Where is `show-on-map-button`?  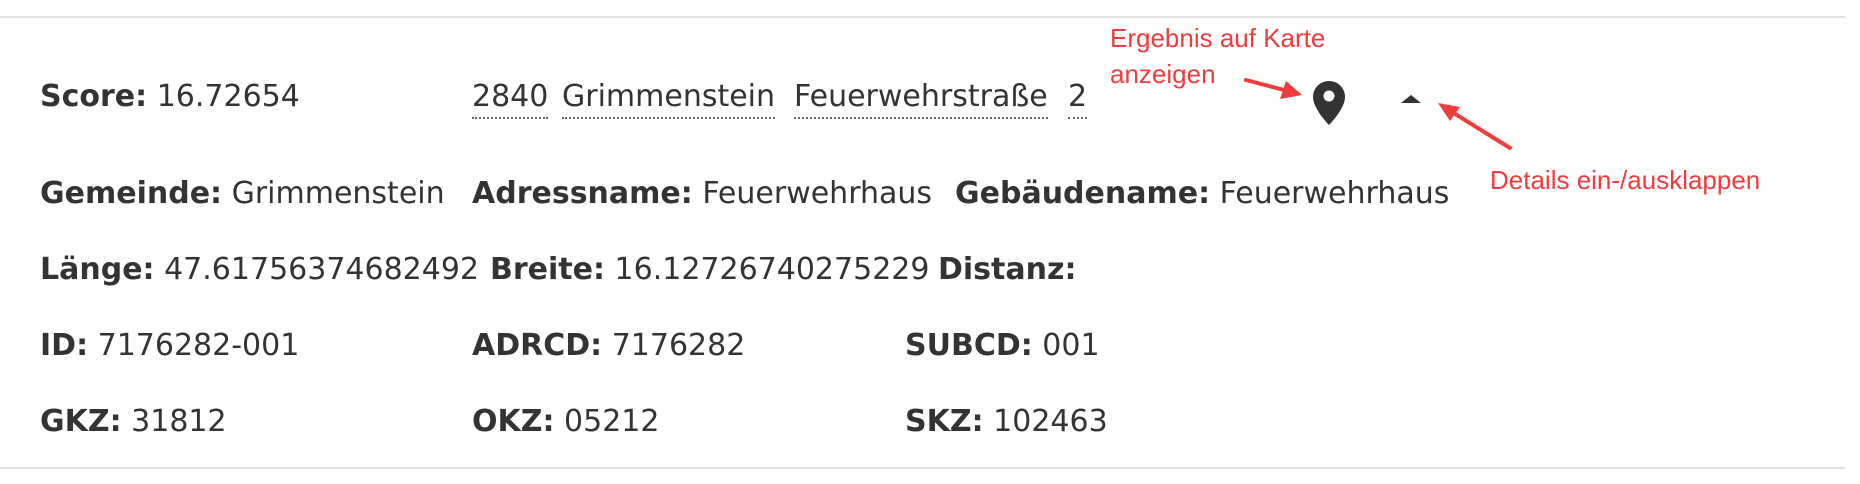
show-on-map-button is located at coordinates (1329, 103).